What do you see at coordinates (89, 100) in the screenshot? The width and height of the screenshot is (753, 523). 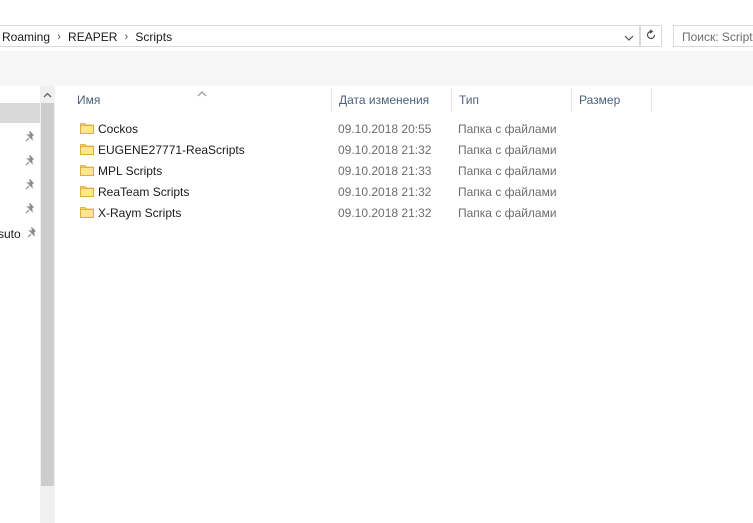 I see `column-header-label: Имя` at bounding box center [89, 100].